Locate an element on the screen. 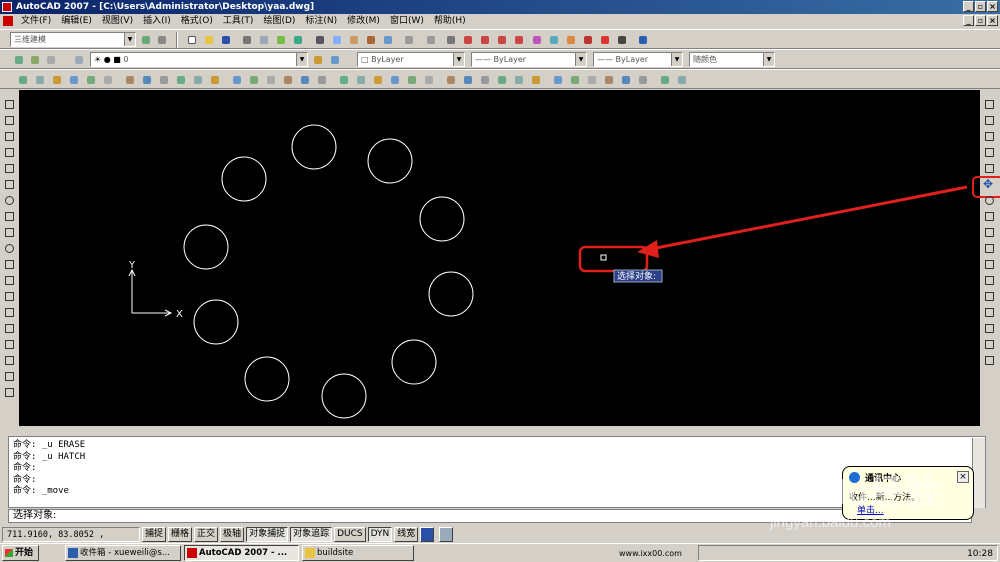 This screenshot has height=562, width=1000. break-icon is located at coordinates (989, 296).